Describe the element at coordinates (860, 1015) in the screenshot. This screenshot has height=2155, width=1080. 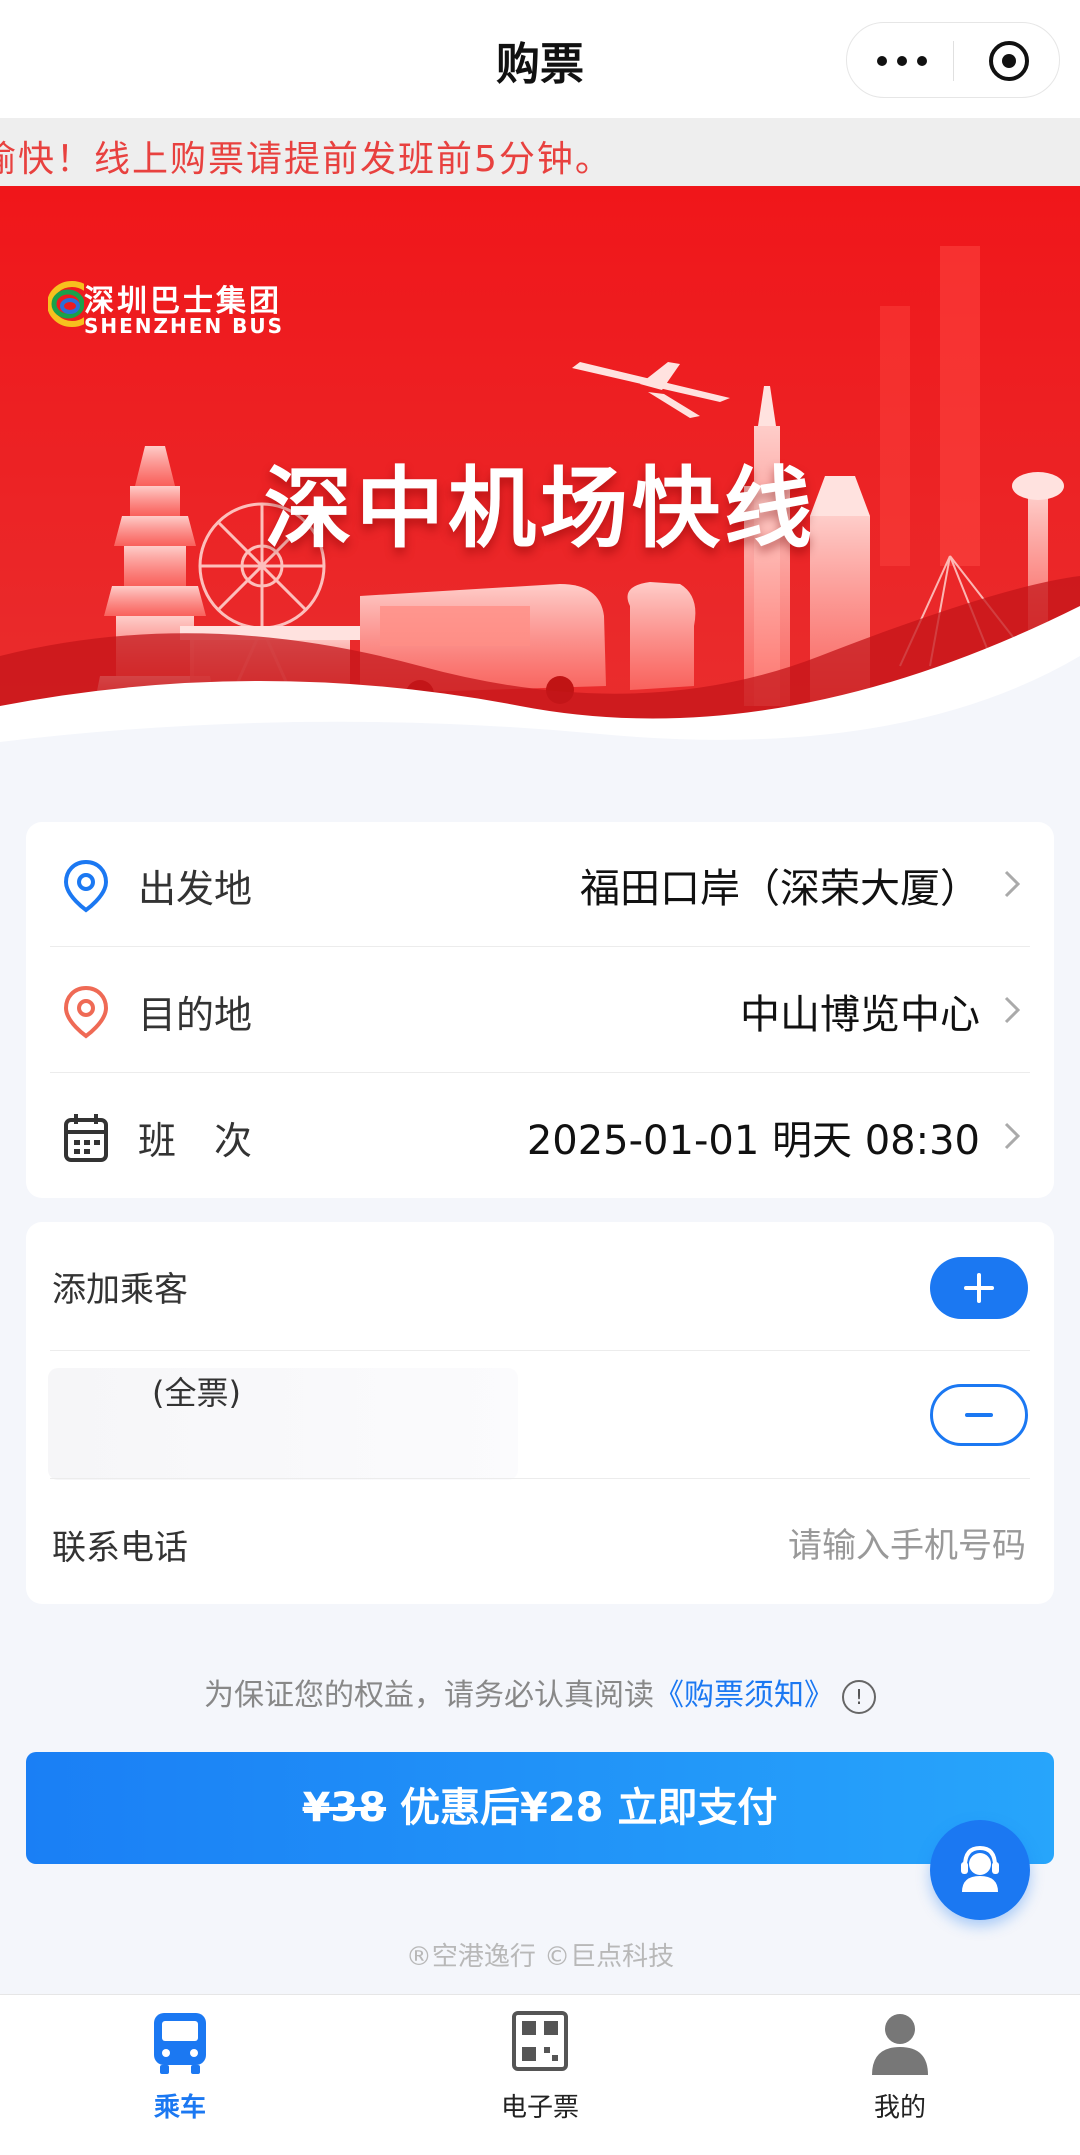
I see `destination-value: 中山博览中心` at that location.